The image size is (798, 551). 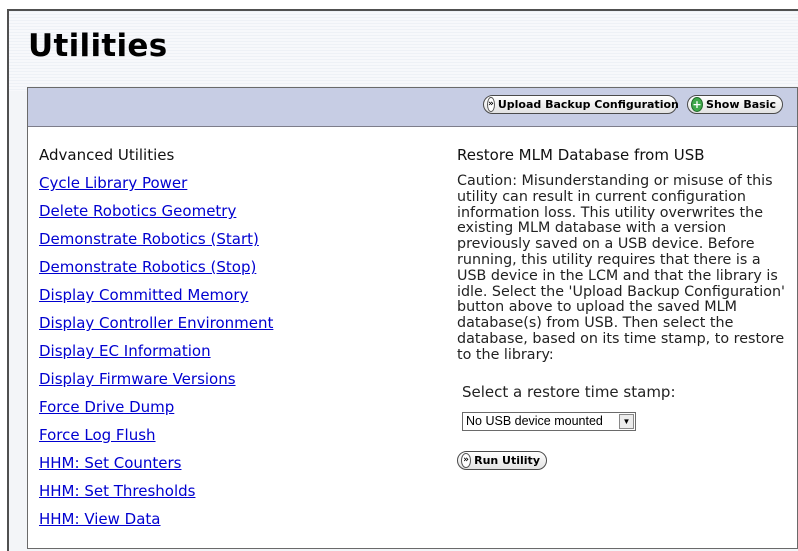 What do you see at coordinates (239, 496) in the screenshot?
I see `hhm-set-thresholds-link: HHM: Set Thresholds` at bounding box center [239, 496].